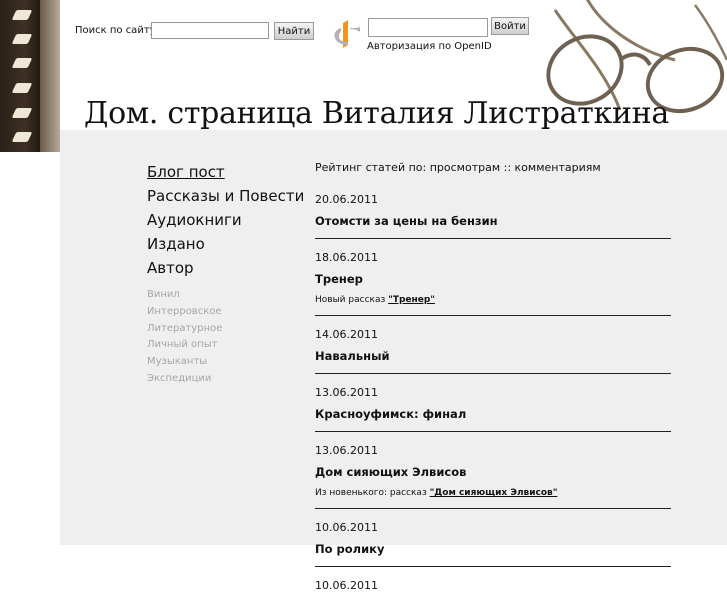 Image resolution: width=727 pixels, height=613 pixels. I want to click on search-label: Поиск по сайту:, so click(117, 30).